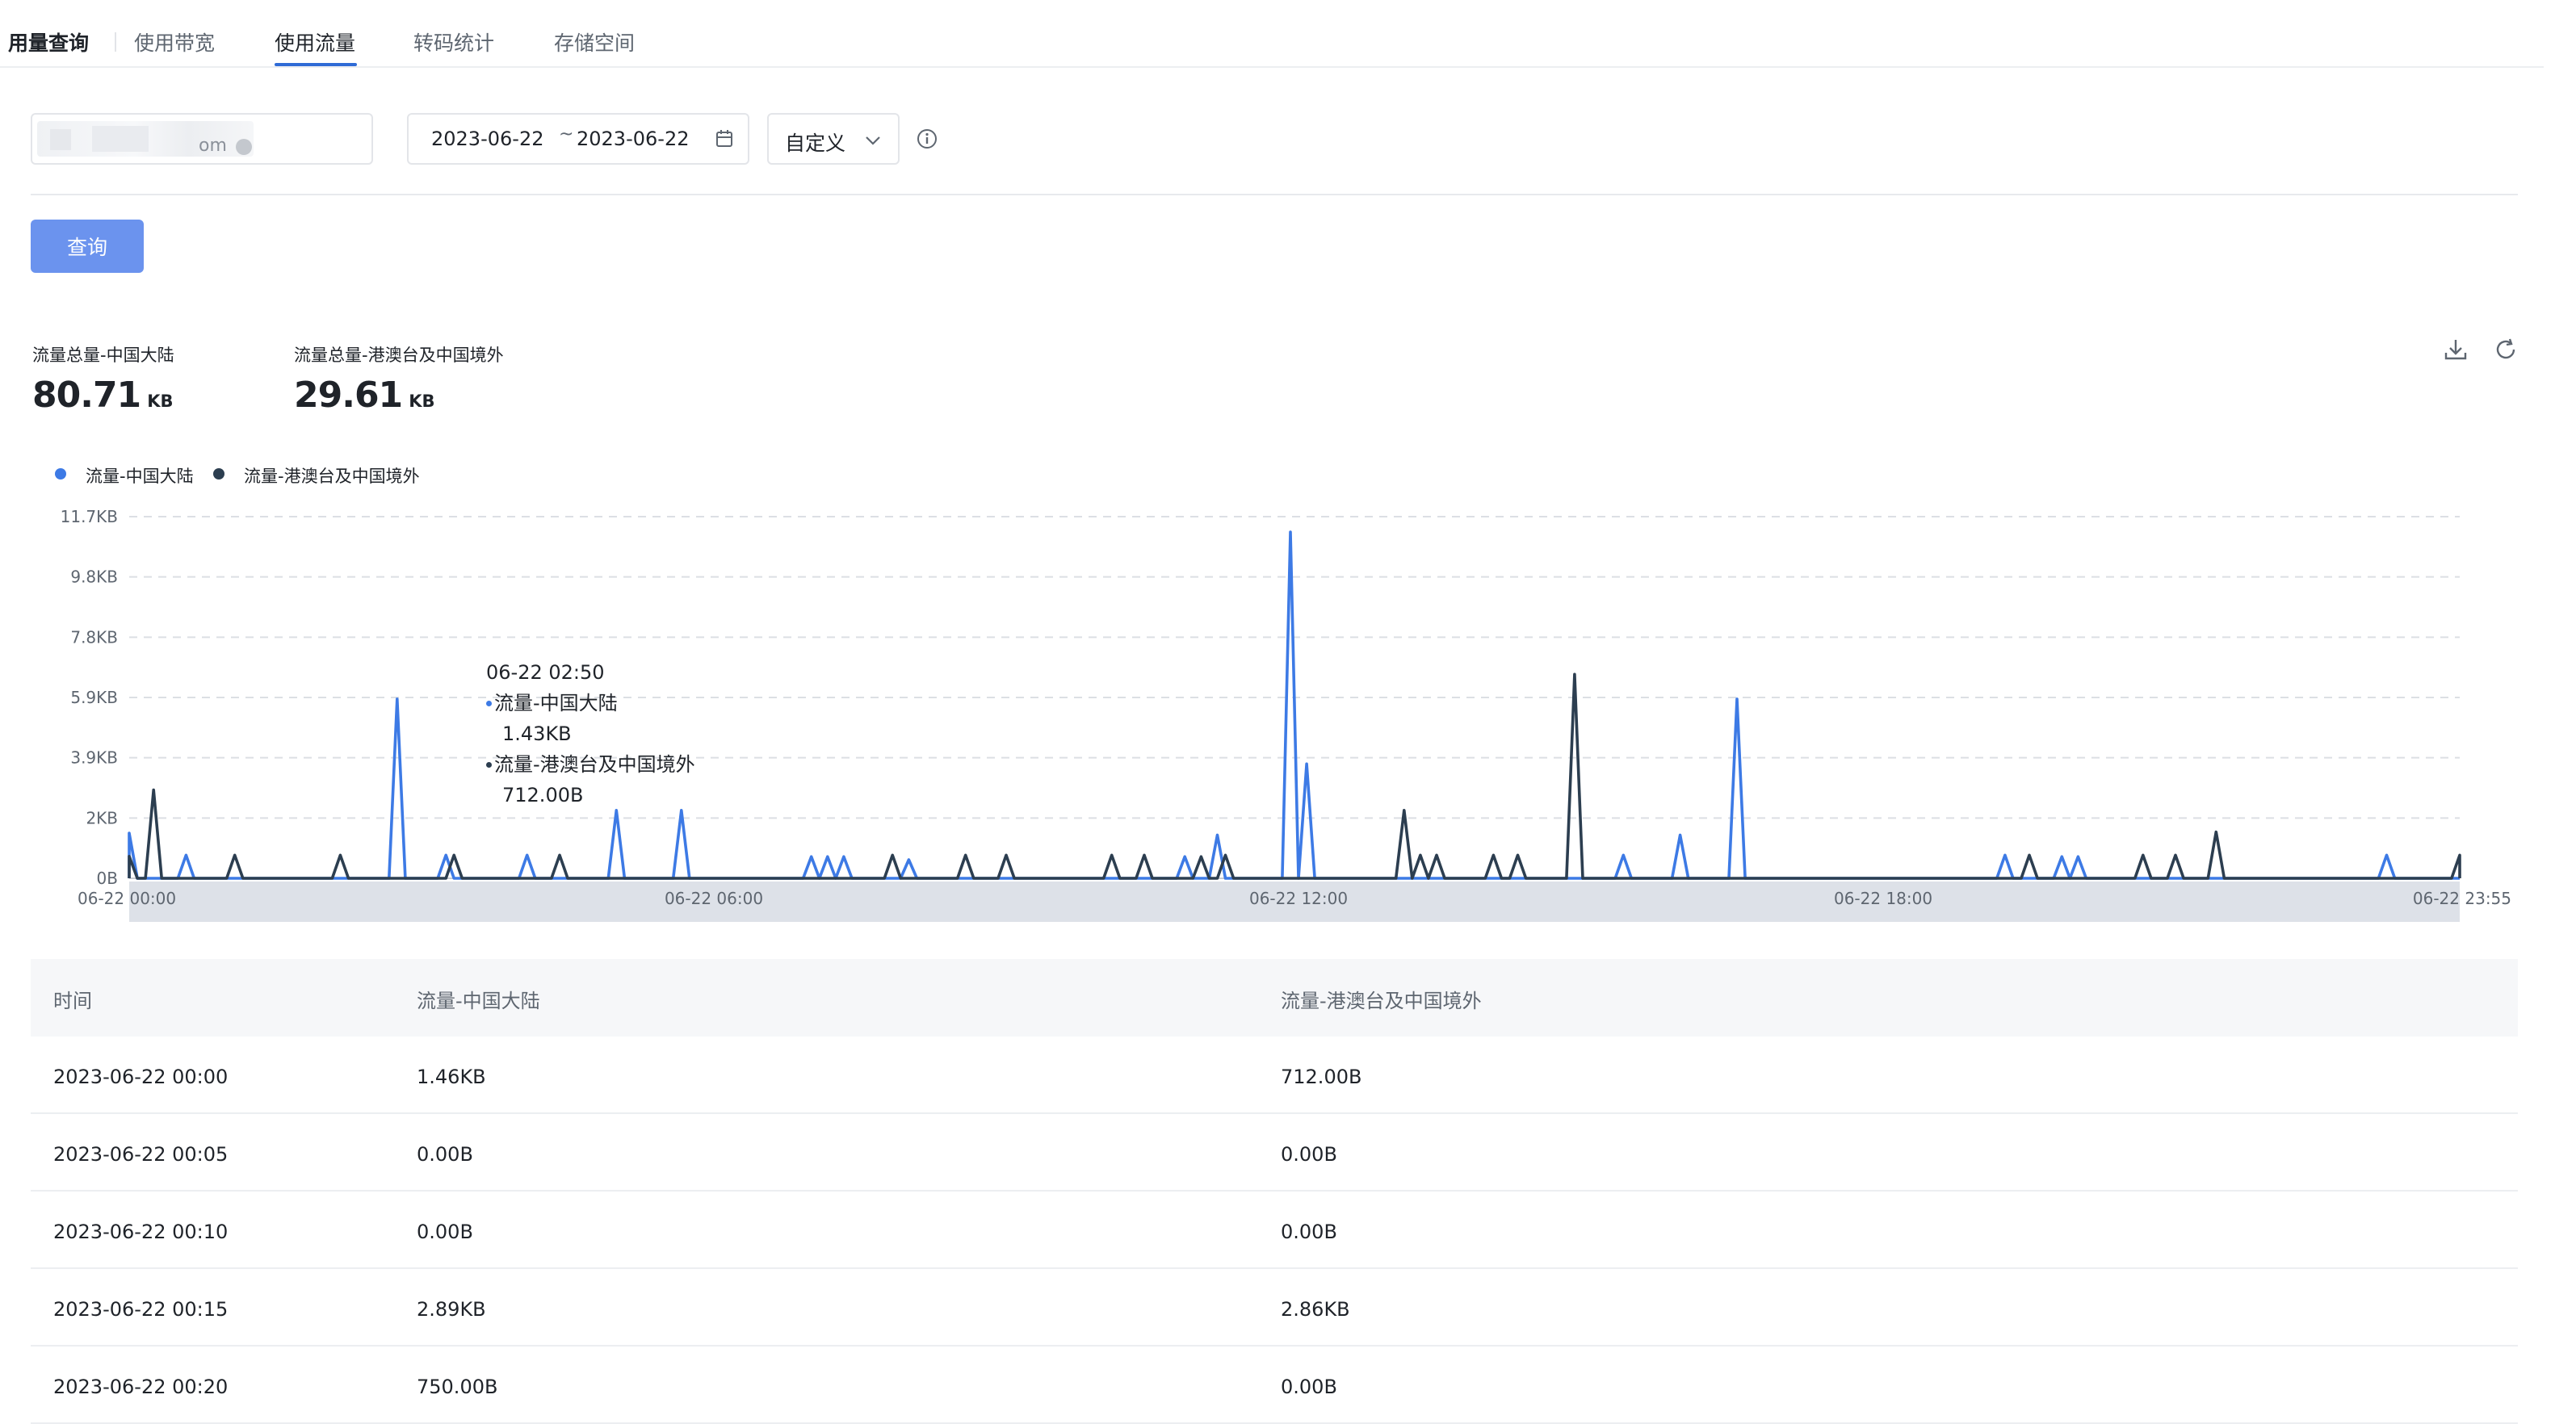  Describe the element at coordinates (2505, 349) in the screenshot. I see `refresh-icon` at that location.